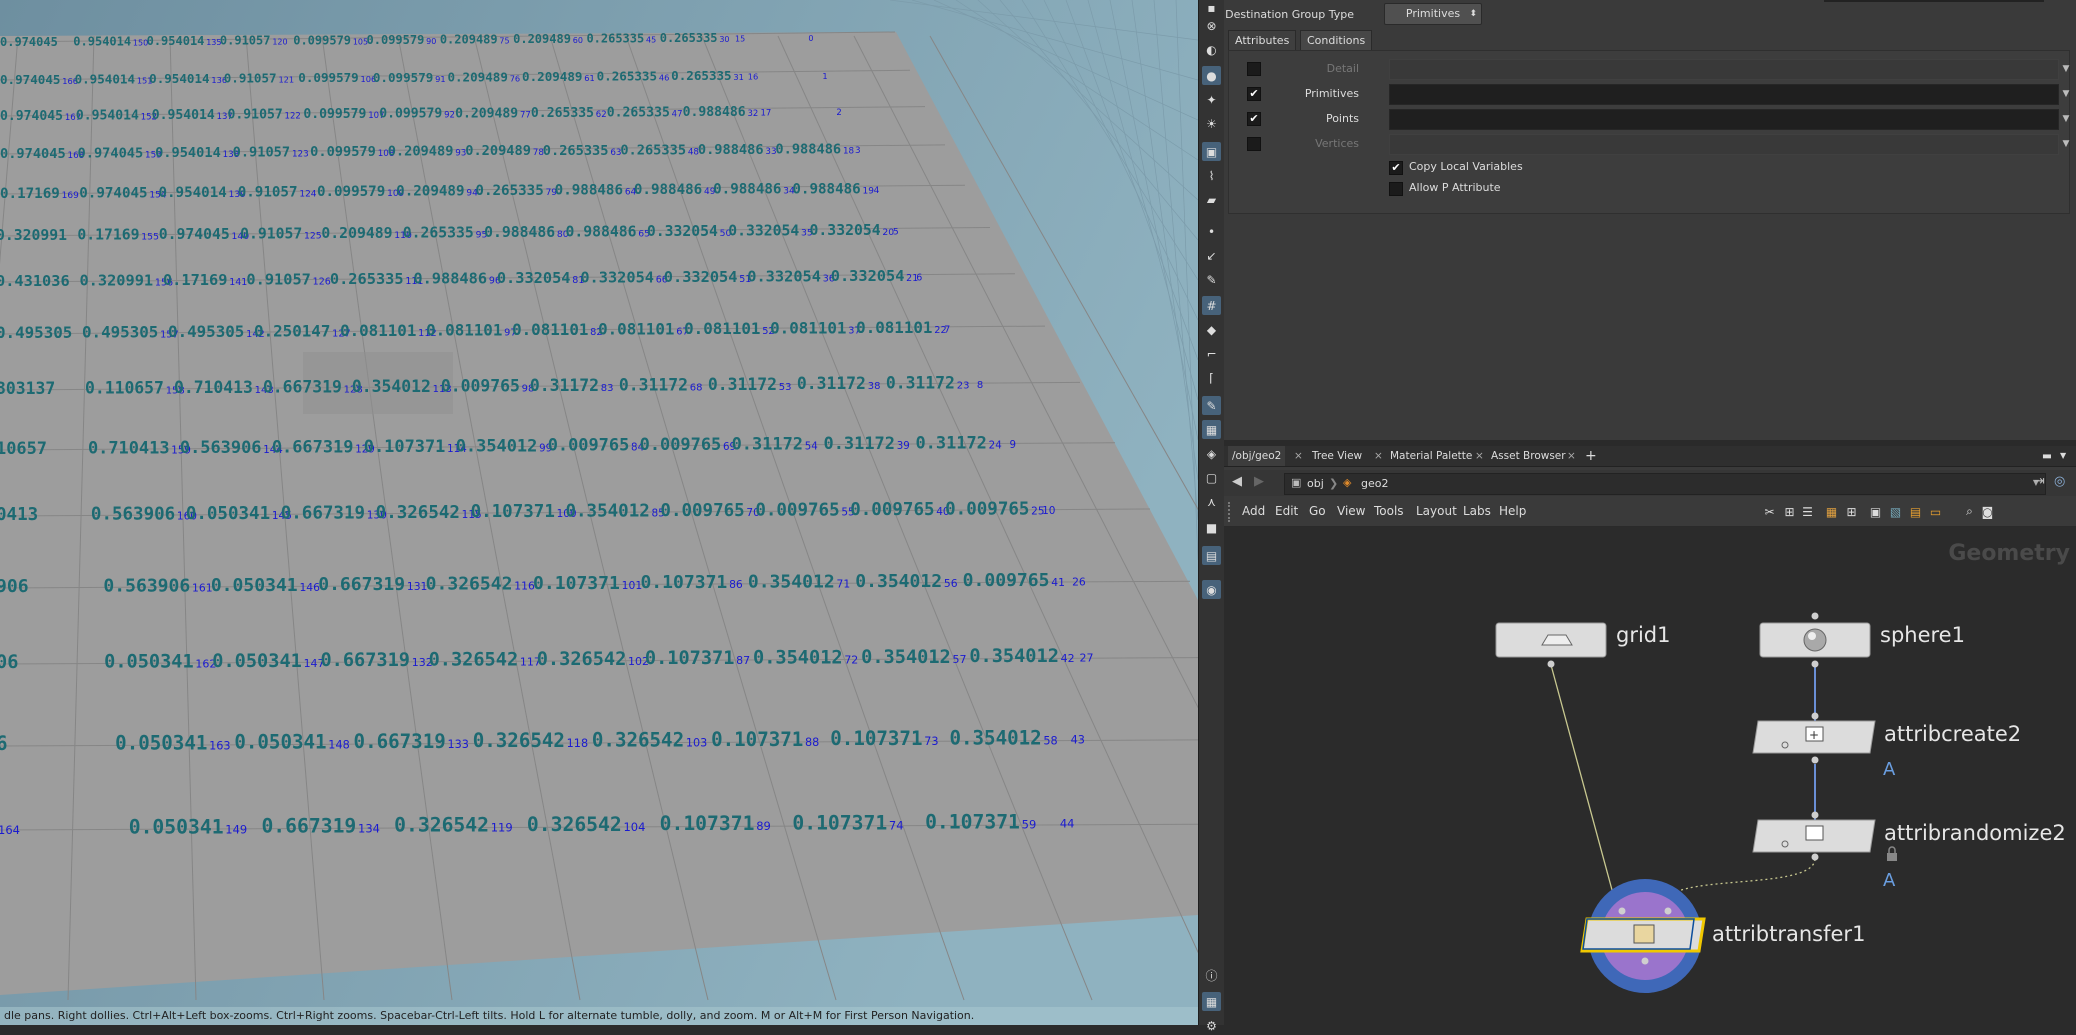 The height and width of the screenshot is (1035, 2076). What do you see at coordinates (1211, 353) in the screenshot?
I see `edge-icon: ⌐` at bounding box center [1211, 353].